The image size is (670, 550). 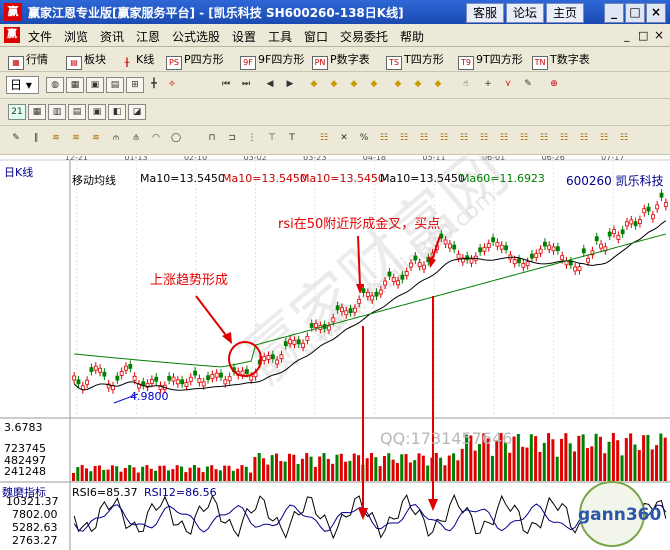 What do you see at coordinates (643, 35) in the screenshot?
I see `mdi-restore-button: □` at bounding box center [643, 35].